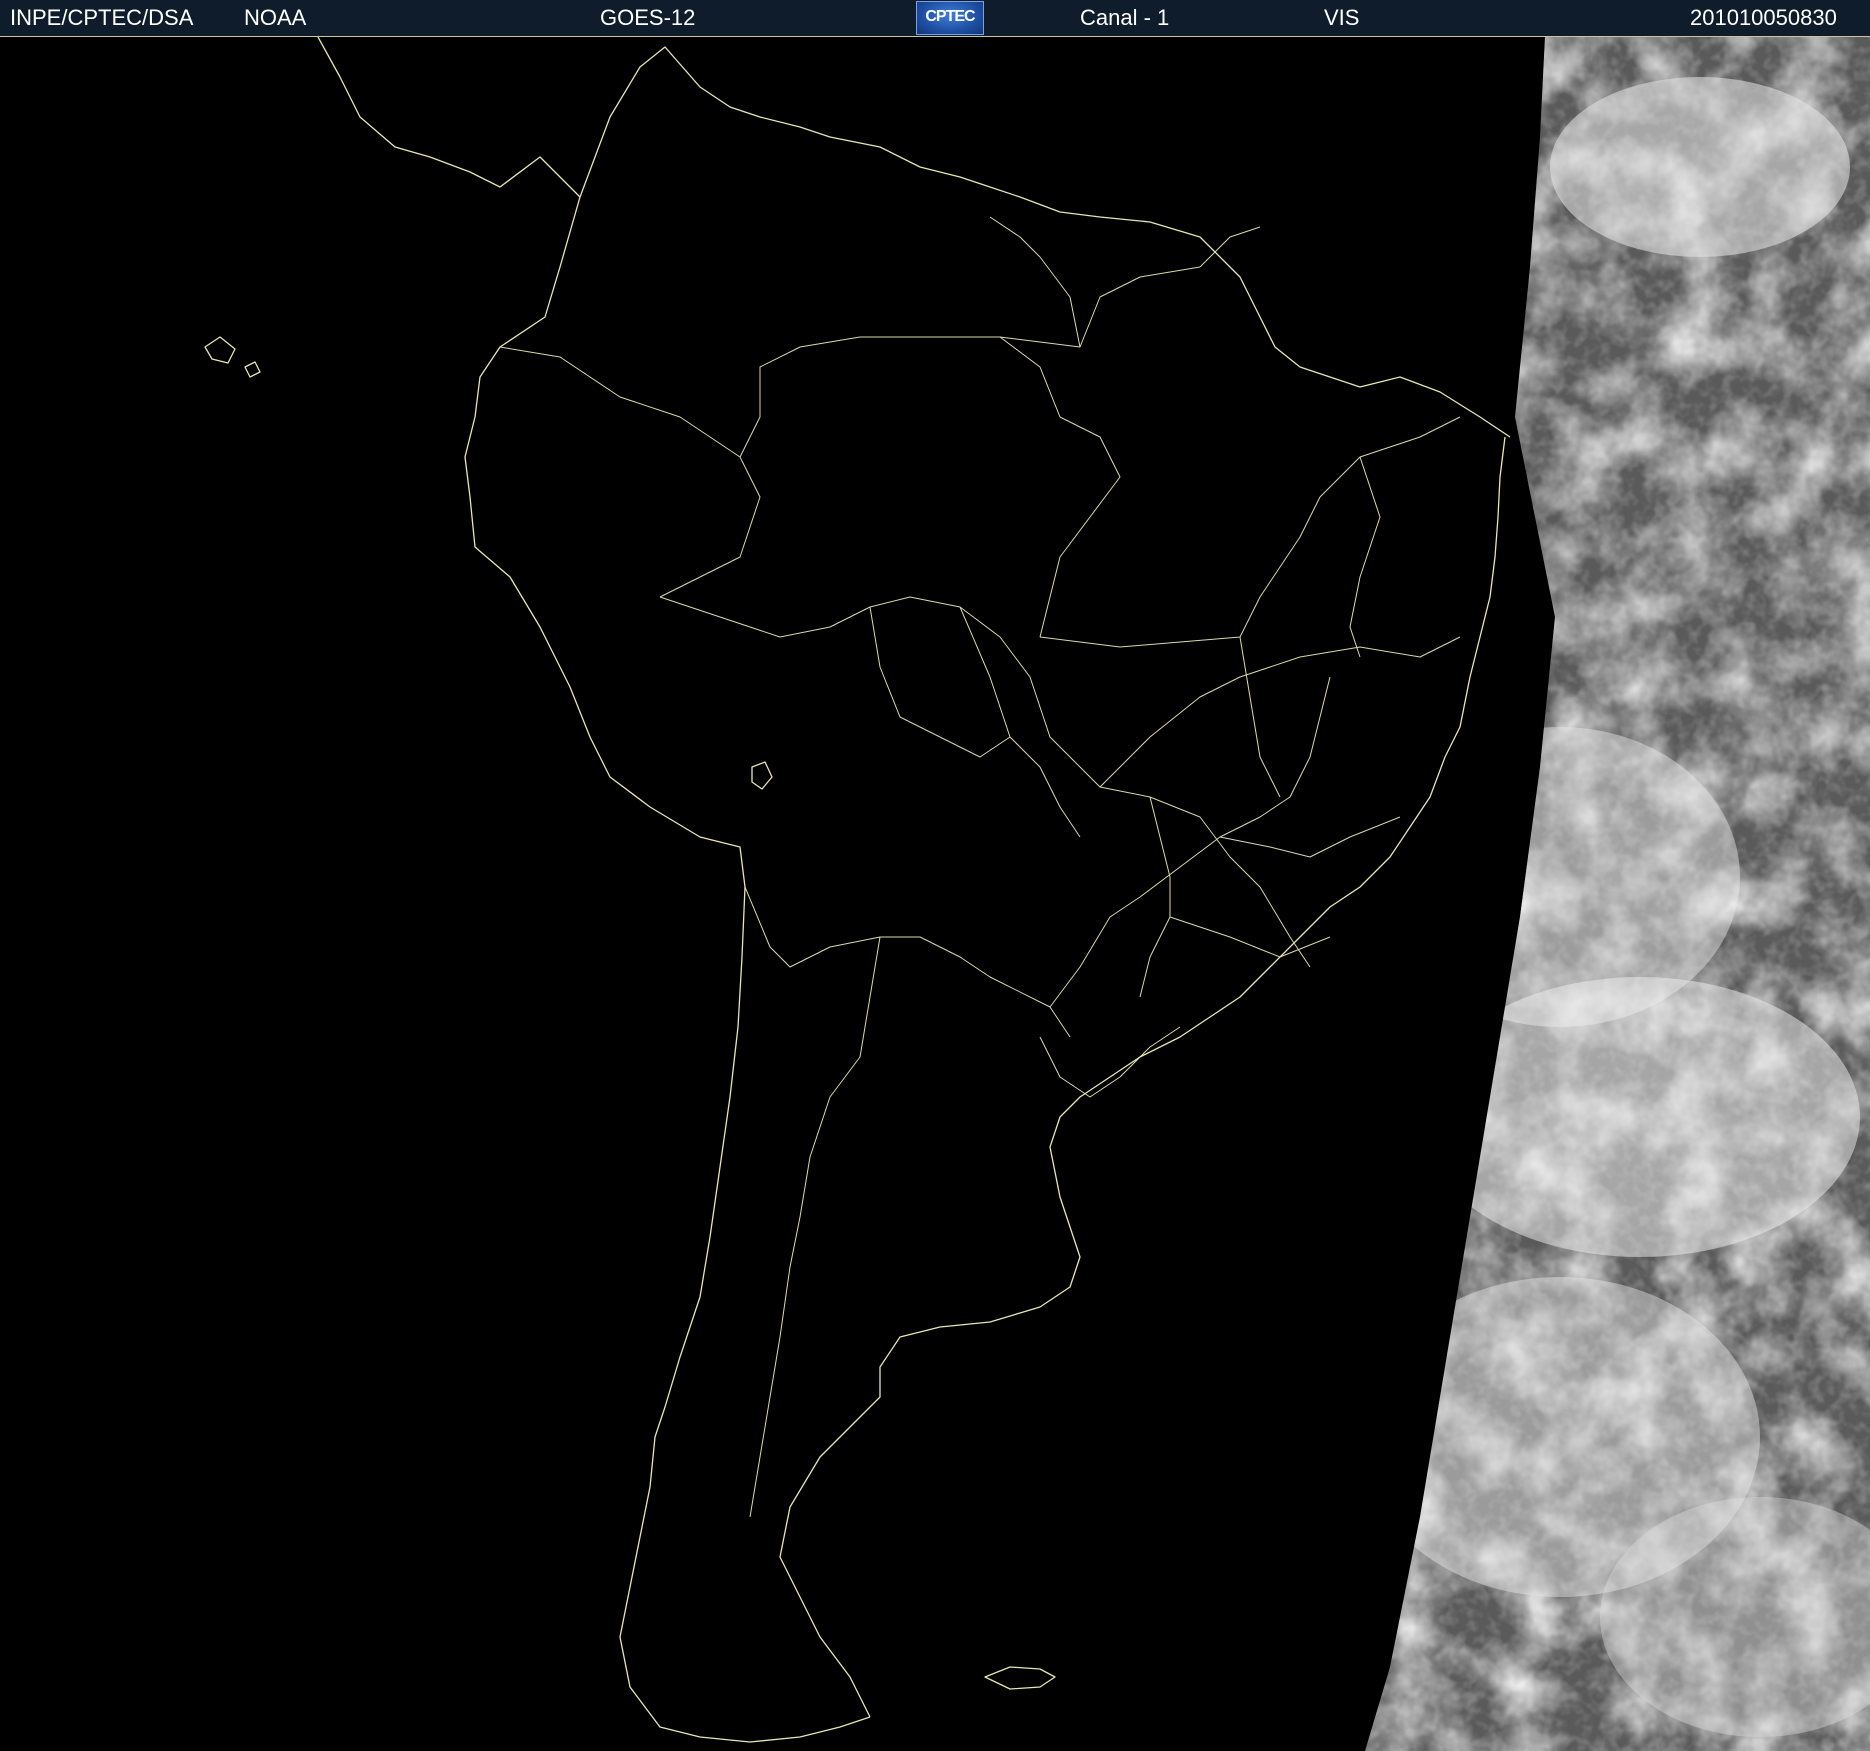 The width and height of the screenshot is (1870, 1751). Describe the element at coordinates (275, 17) in the screenshot. I see `agency-label: NOAA` at that location.